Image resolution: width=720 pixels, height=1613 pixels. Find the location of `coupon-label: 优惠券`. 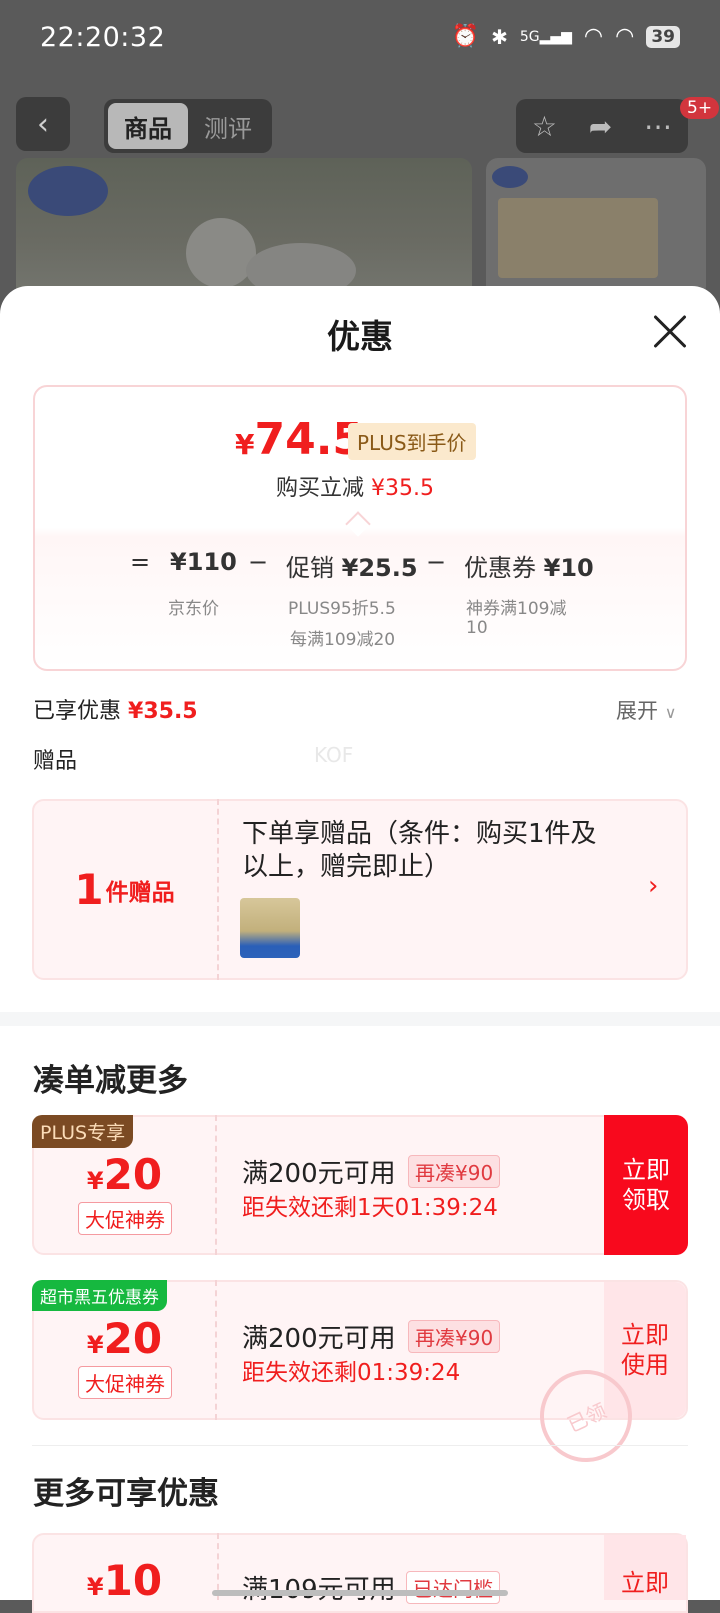

coupon-label: 优惠券 is located at coordinates (500, 568).